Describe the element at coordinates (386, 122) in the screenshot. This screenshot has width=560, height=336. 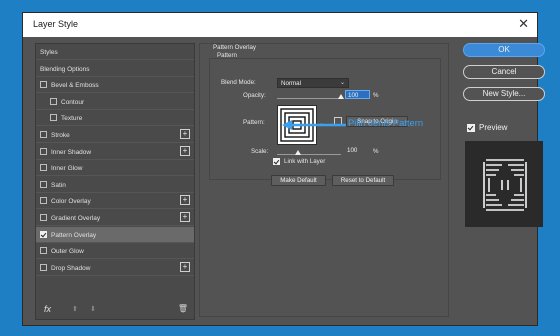
I see `annotation-label: Pilih Jenis Pattern` at that location.